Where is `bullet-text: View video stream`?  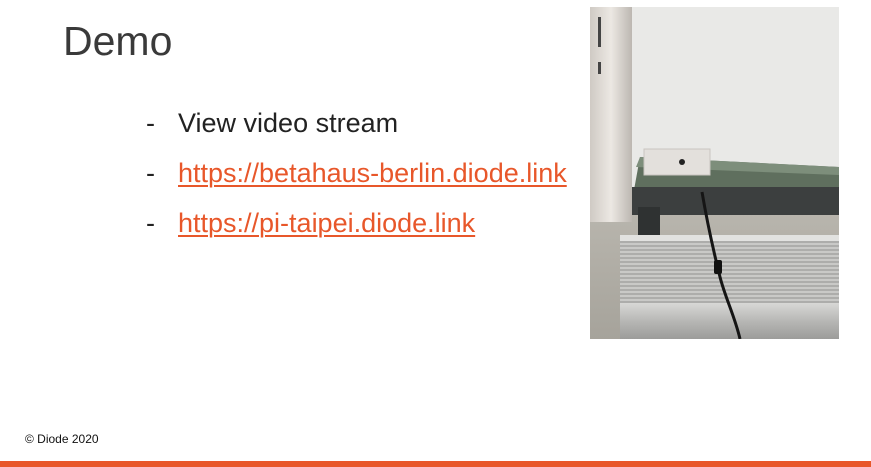 bullet-text: View video stream is located at coordinates (288, 122).